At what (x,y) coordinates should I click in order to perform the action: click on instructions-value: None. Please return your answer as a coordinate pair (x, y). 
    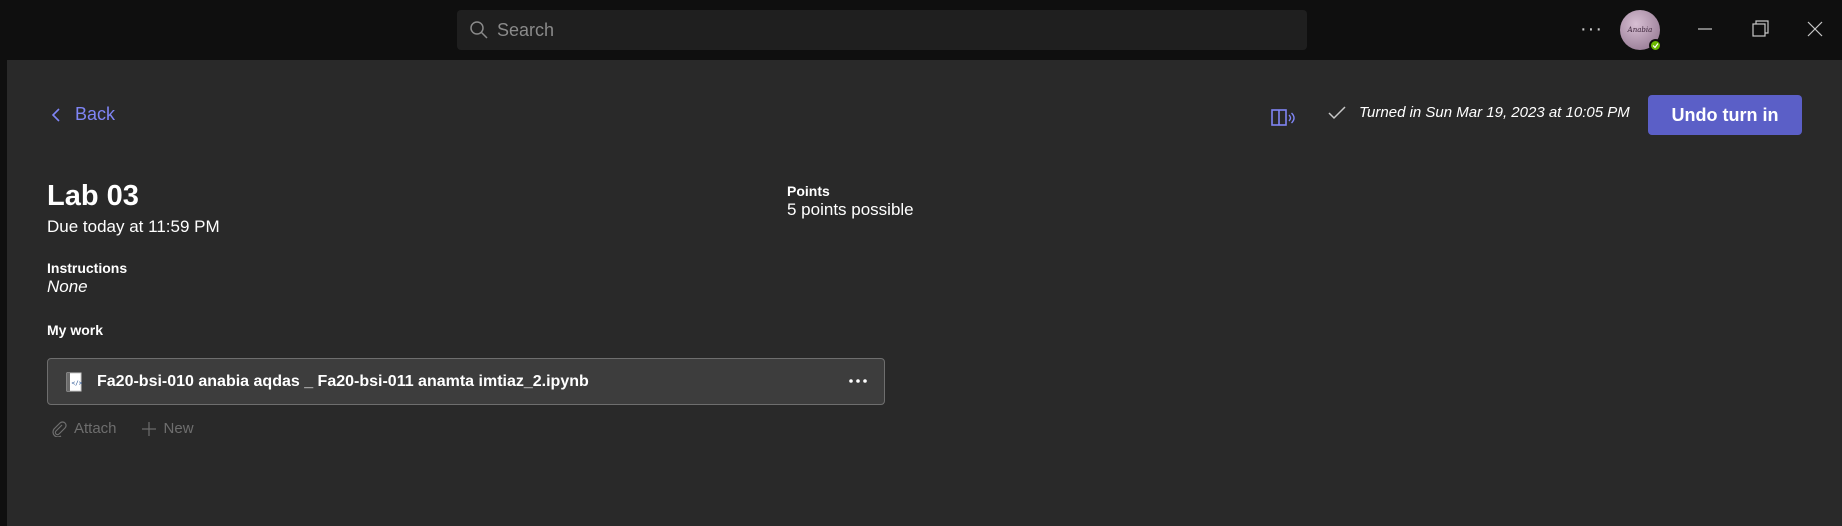
    Looking at the image, I should click on (67, 286).